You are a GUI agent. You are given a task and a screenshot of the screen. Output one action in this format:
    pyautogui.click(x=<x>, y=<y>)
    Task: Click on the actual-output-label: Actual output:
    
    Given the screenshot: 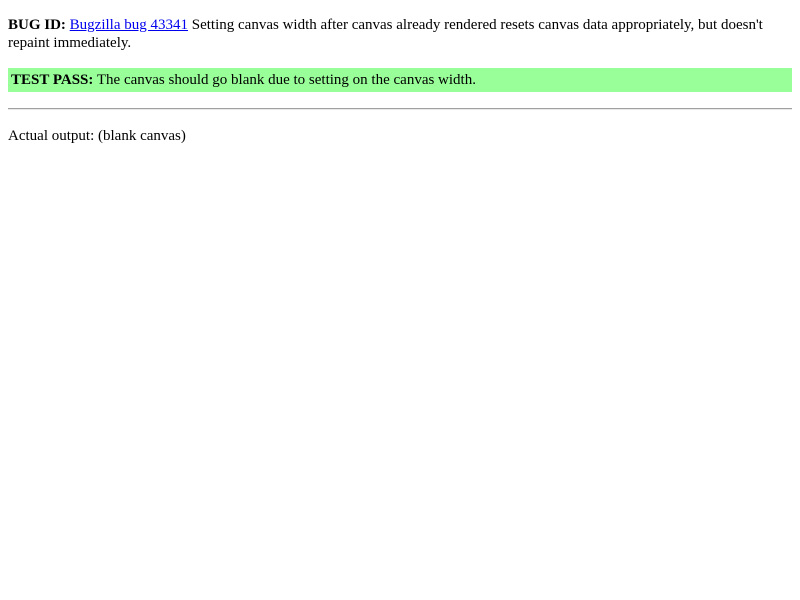 What is the action you would take?
    pyautogui.click(x=51, y=136)
    